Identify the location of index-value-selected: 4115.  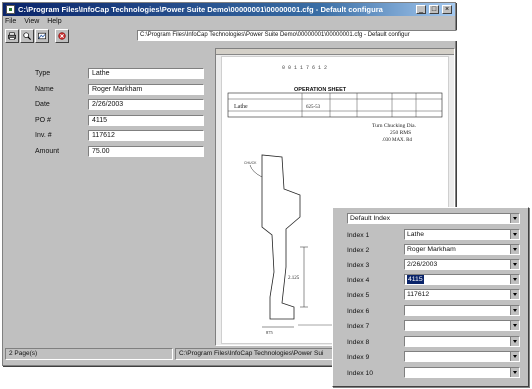
(415, 279).